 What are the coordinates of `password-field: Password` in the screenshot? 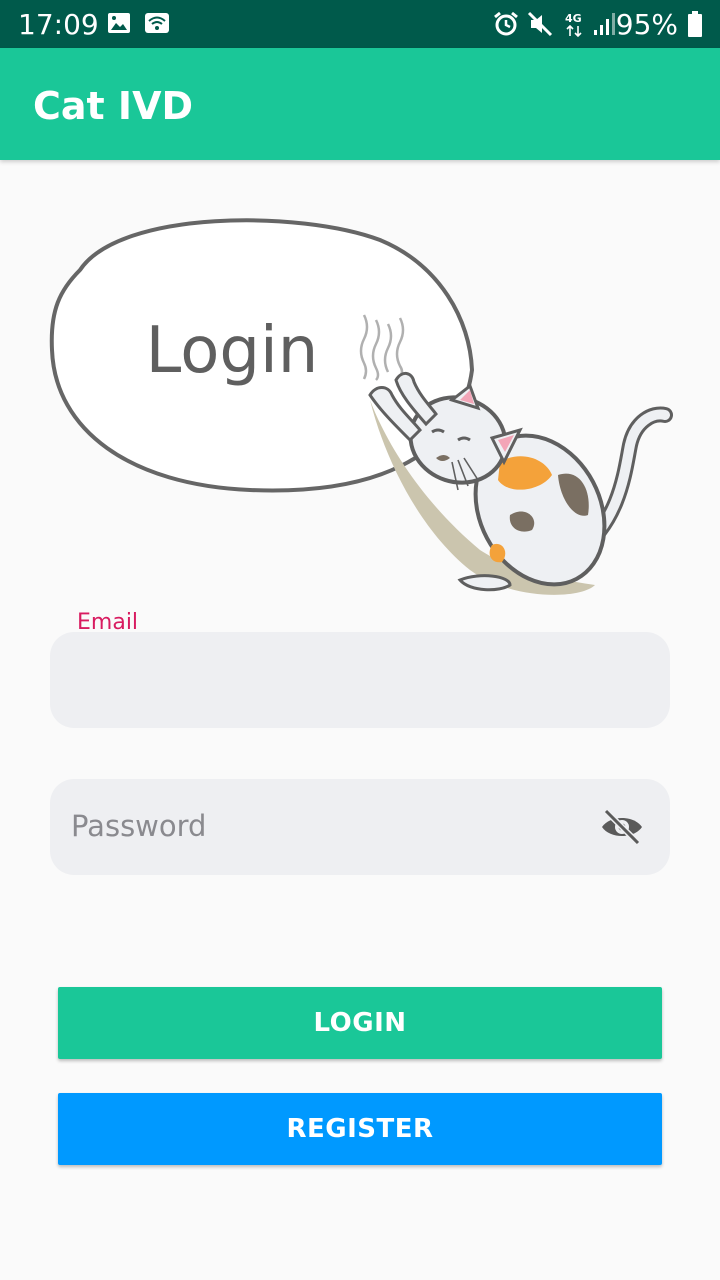 It's located at (360, 827).